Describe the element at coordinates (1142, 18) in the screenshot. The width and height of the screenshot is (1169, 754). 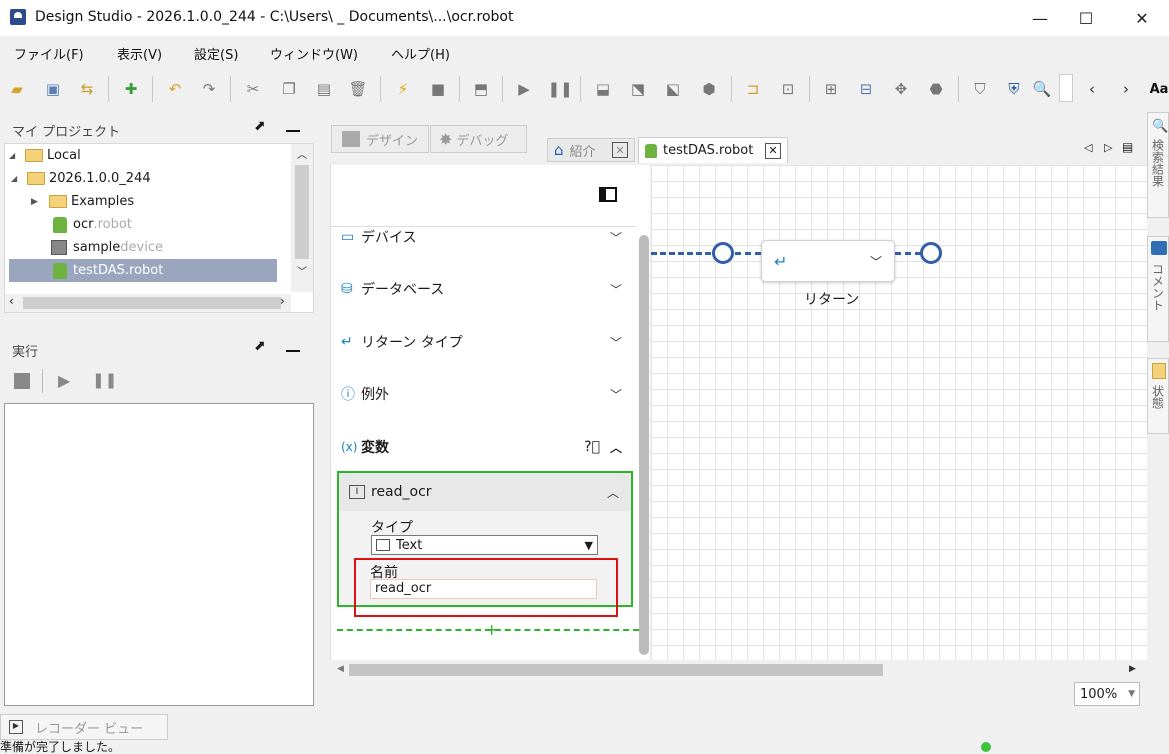
I see `close-button: ✕` at that location.